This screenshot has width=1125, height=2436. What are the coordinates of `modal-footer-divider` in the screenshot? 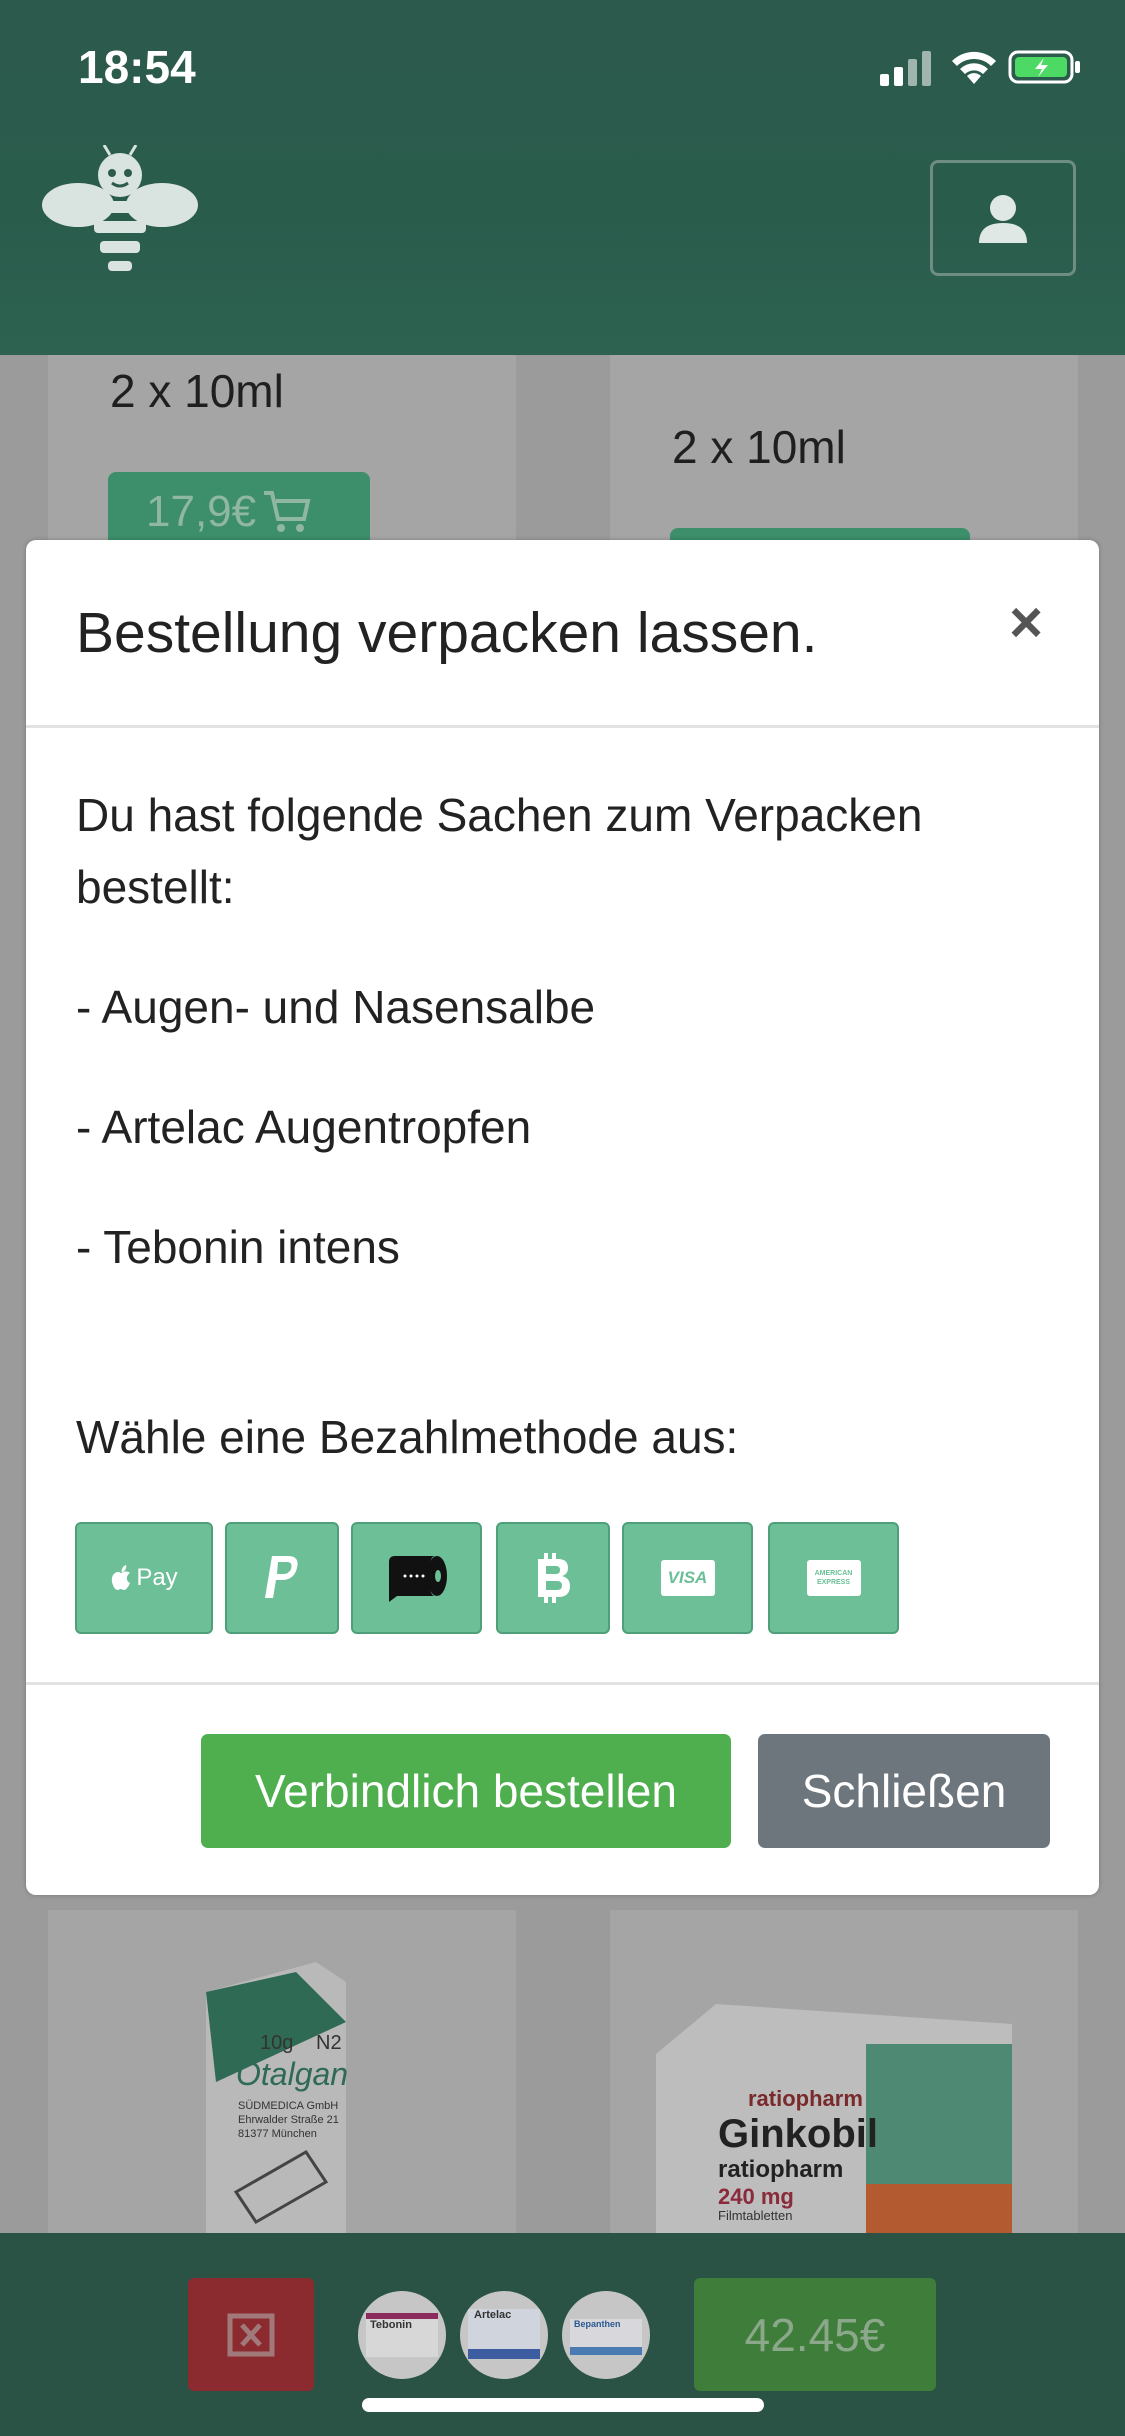 It's located at (562, 1683).